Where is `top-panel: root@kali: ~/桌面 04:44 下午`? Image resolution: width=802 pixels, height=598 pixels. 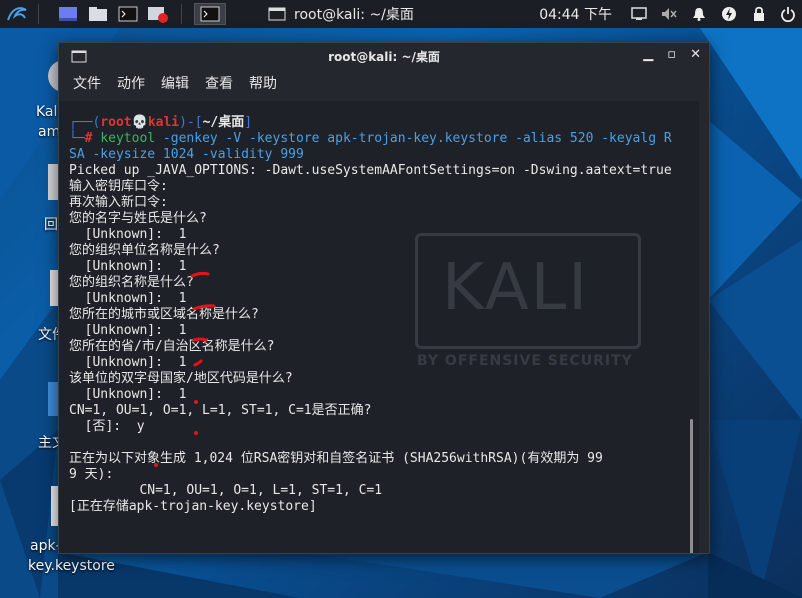 top-panel: root@kali: ~/桌面 04:44 下午 is located at coordinates (401, 14).